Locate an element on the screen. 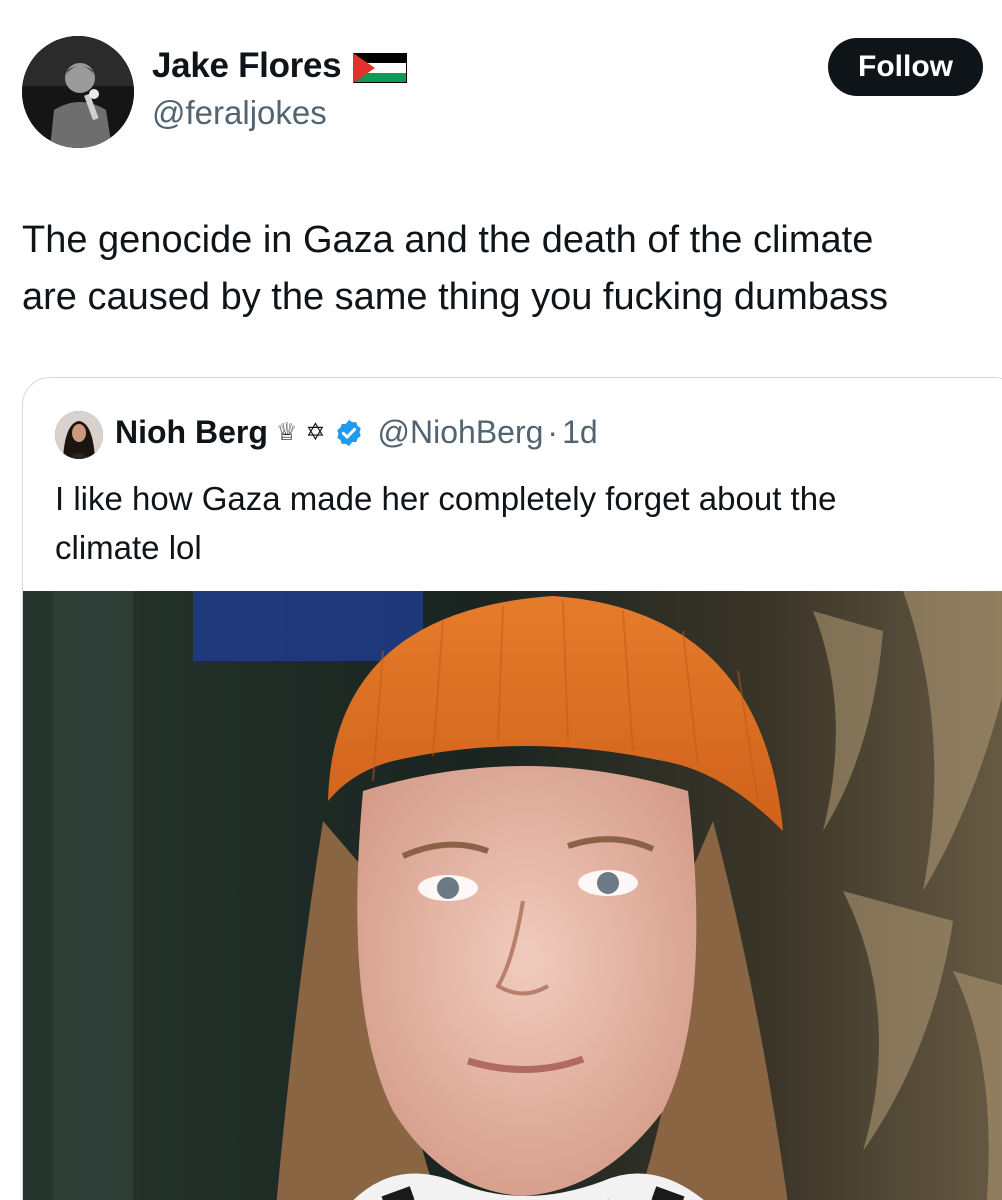 Image resolution: width=1002 pixels, height=1200 pixels. avatar-photo is located at coordinates (78, 92).